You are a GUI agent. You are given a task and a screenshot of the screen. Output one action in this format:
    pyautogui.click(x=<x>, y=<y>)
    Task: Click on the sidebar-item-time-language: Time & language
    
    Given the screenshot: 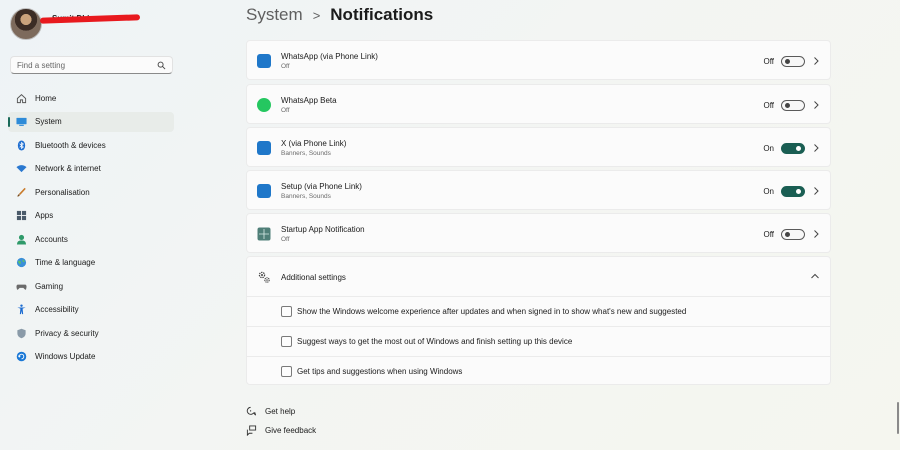 What is the action you would take?
    pyautogui.click(x=91, y=263)
    